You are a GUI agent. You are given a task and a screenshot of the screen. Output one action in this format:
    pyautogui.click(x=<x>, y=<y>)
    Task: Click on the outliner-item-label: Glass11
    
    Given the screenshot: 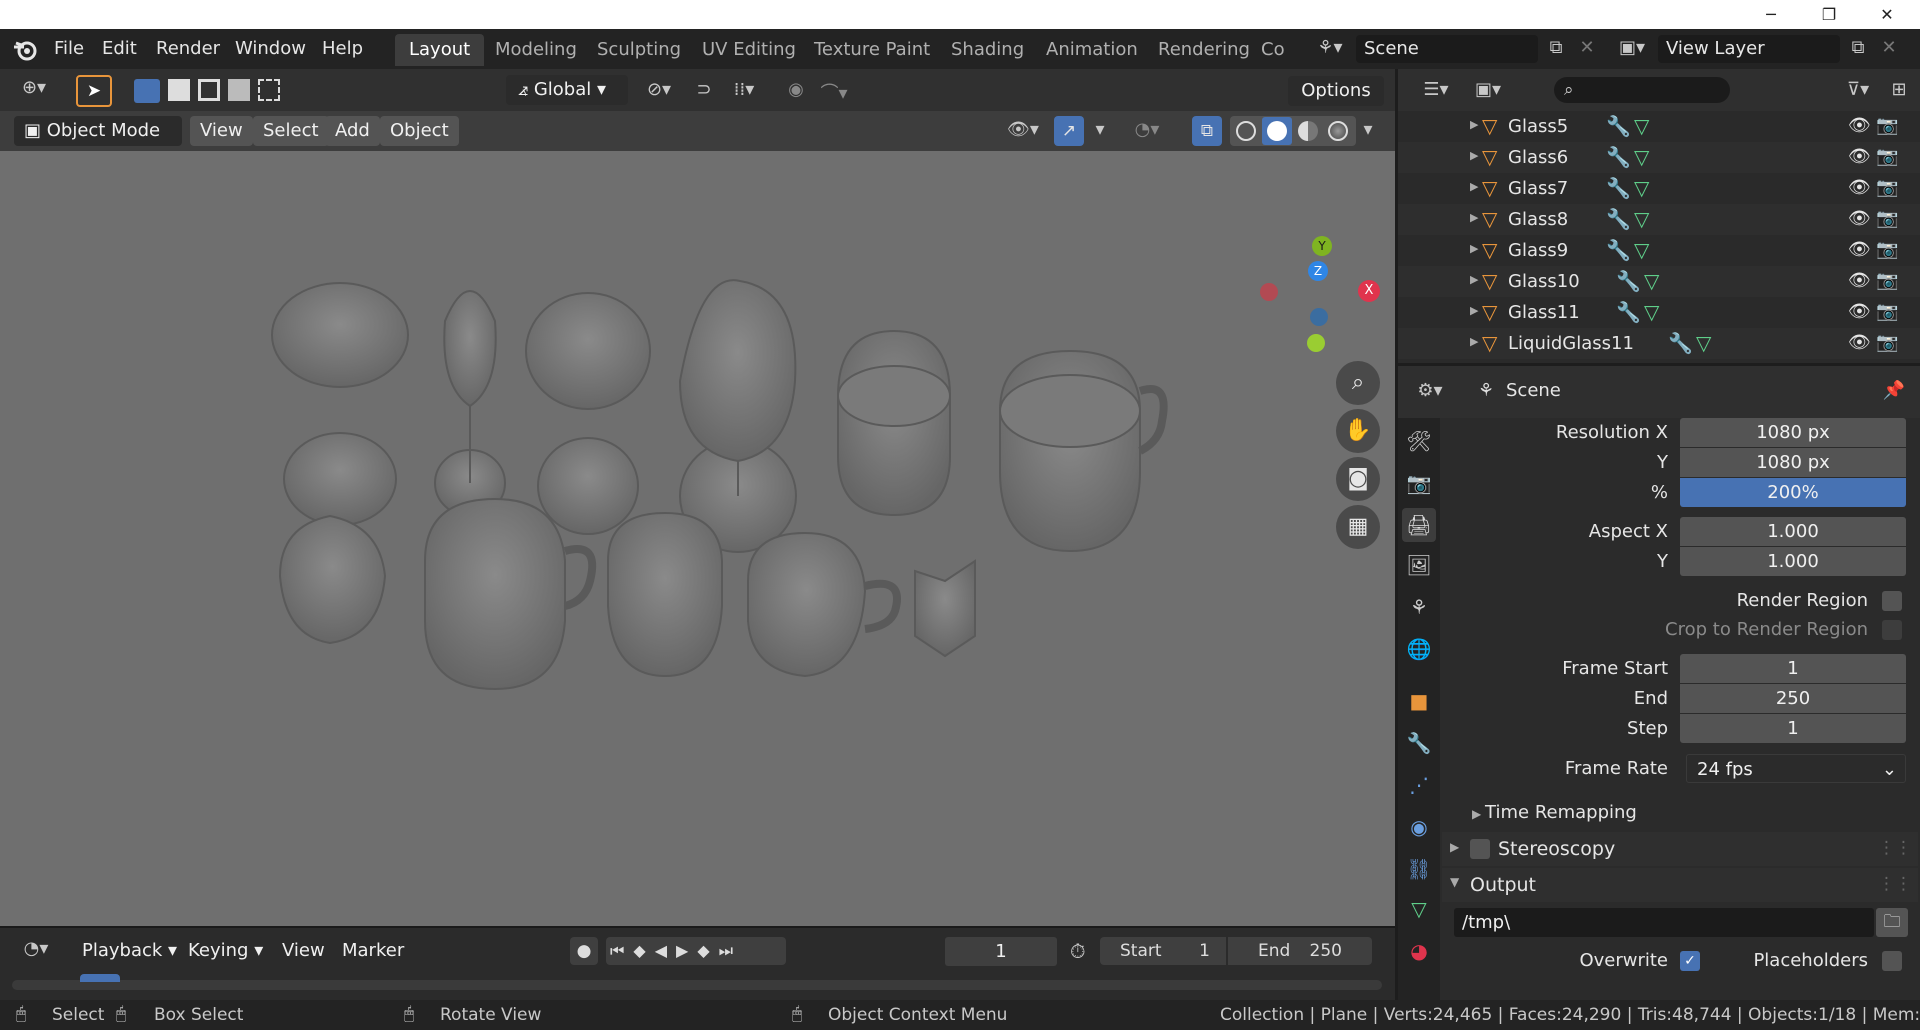 What is the action you would take?
    pyautogui.click(x=1544, y=312)
    